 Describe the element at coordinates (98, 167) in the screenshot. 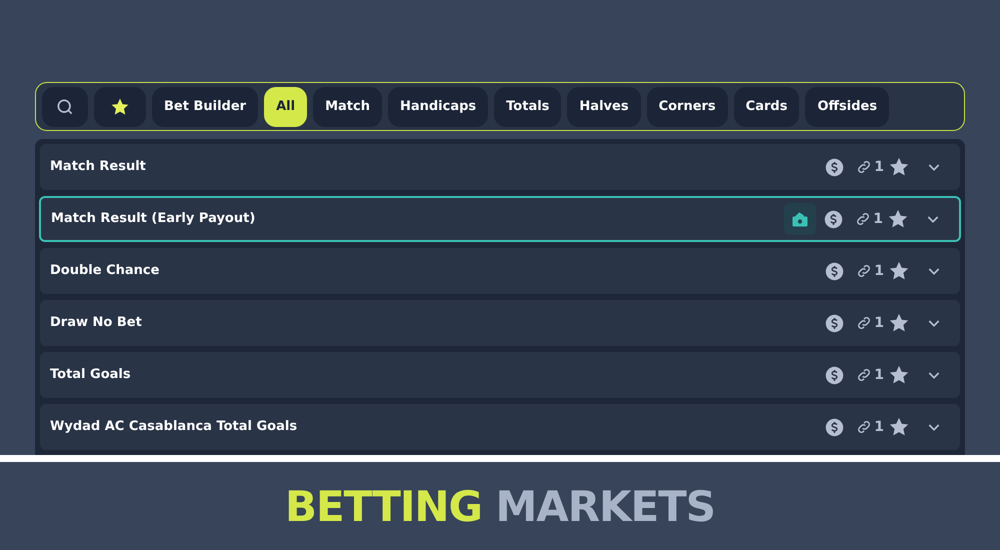

I see `market-name: Match Result` at that location.